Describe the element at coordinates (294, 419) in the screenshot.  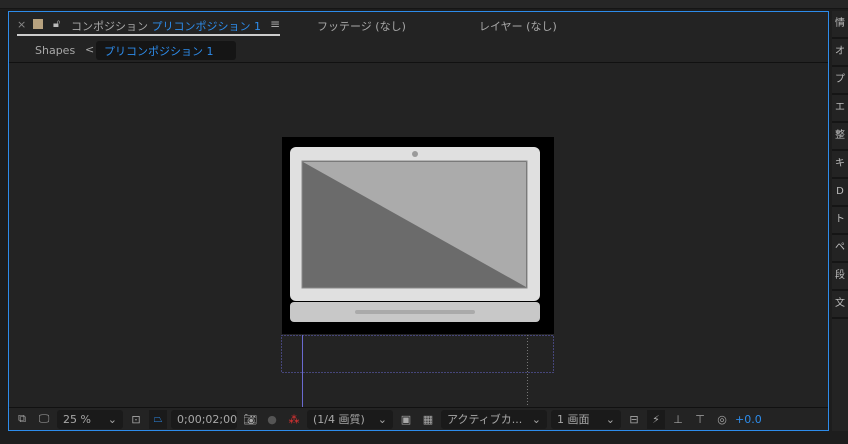
I see `channel-rgb-icon: ⁂` at that location.